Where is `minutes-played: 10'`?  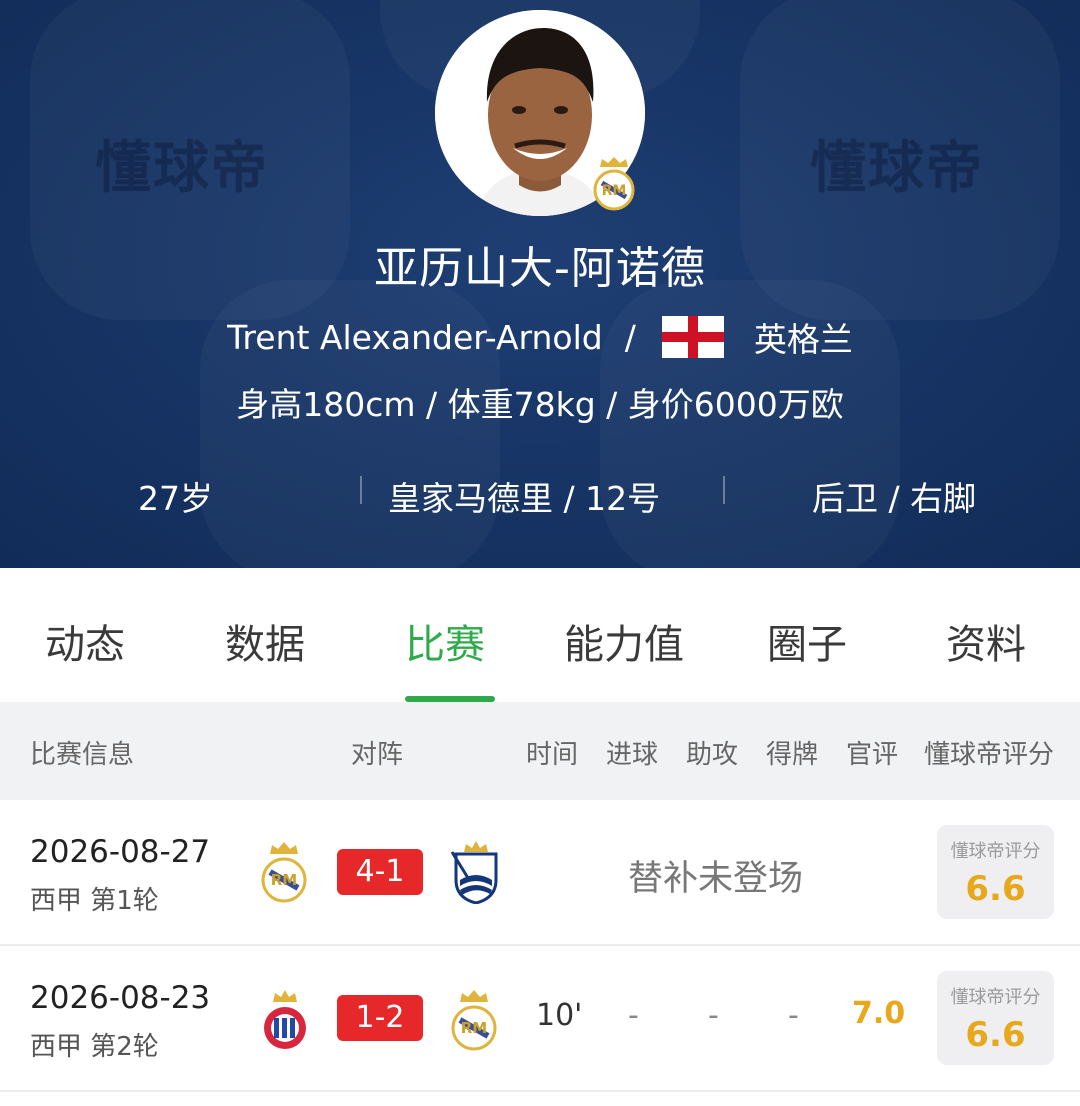
minutes-played: 10' is located at coordinates (559, 1015).